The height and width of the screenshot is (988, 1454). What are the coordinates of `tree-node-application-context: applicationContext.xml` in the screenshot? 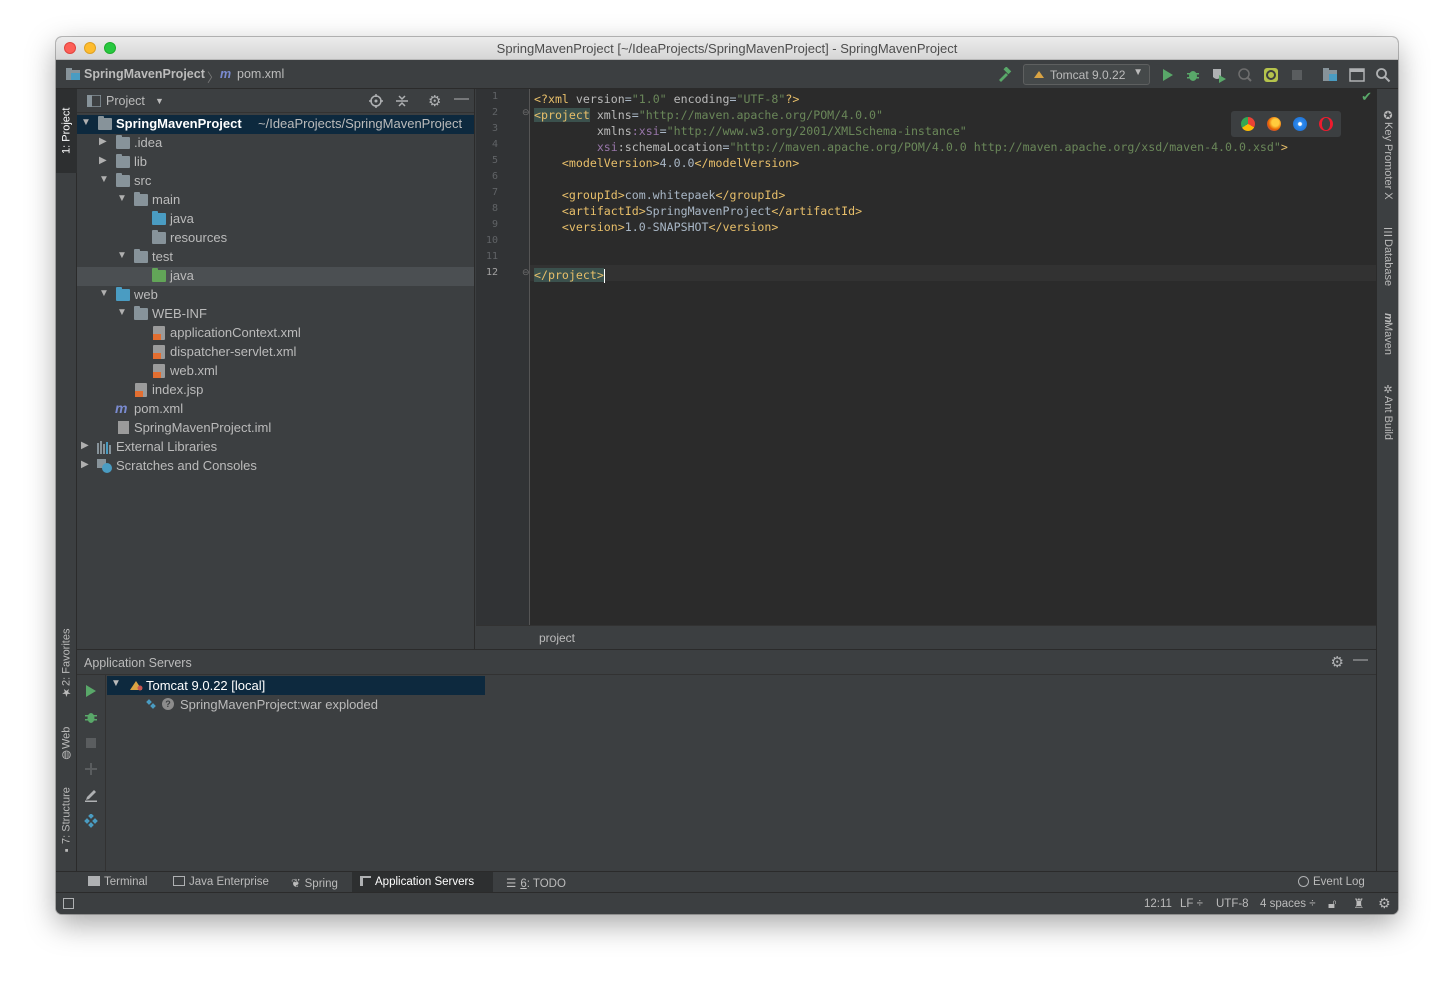 It's located at (275, 333).